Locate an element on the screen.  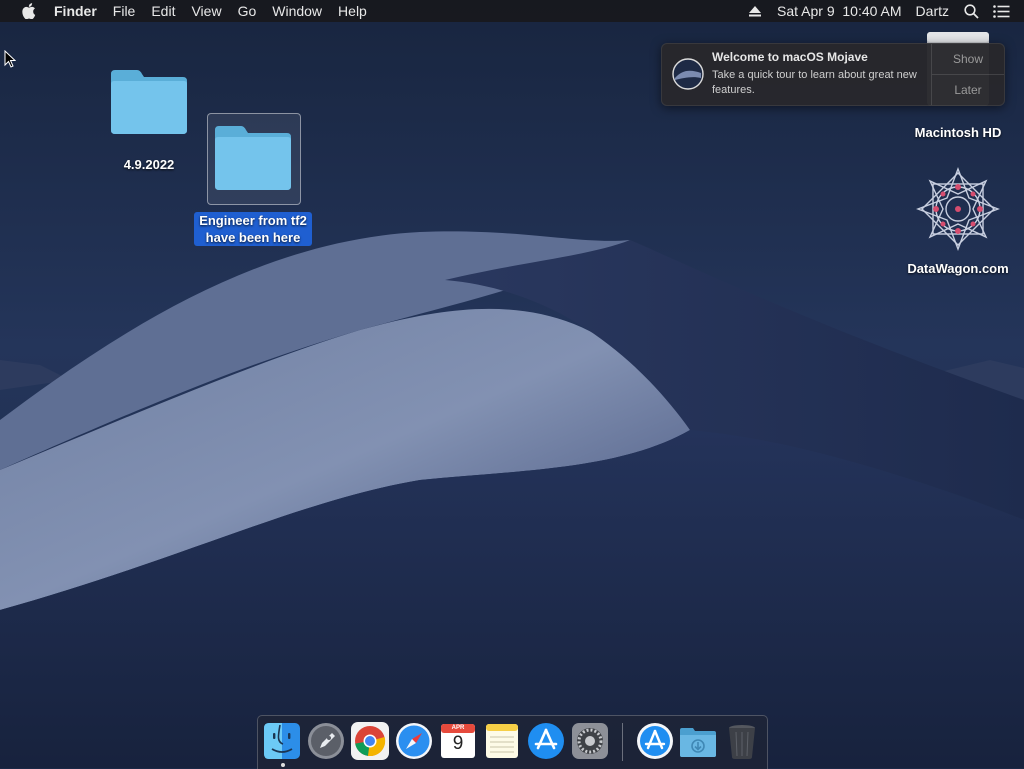
finder-icon is located at coordinates (282, 741).